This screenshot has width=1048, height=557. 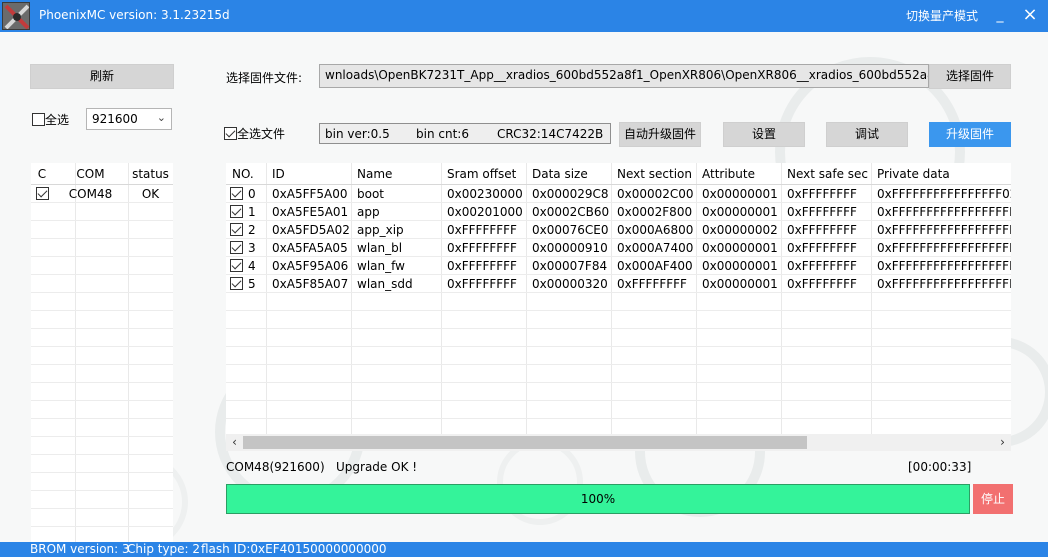 What do you see at coordinates (942, 15) in the screenshot?
I see `mode-switch-button: 切换量产模式` at bounding box center [942, 15].